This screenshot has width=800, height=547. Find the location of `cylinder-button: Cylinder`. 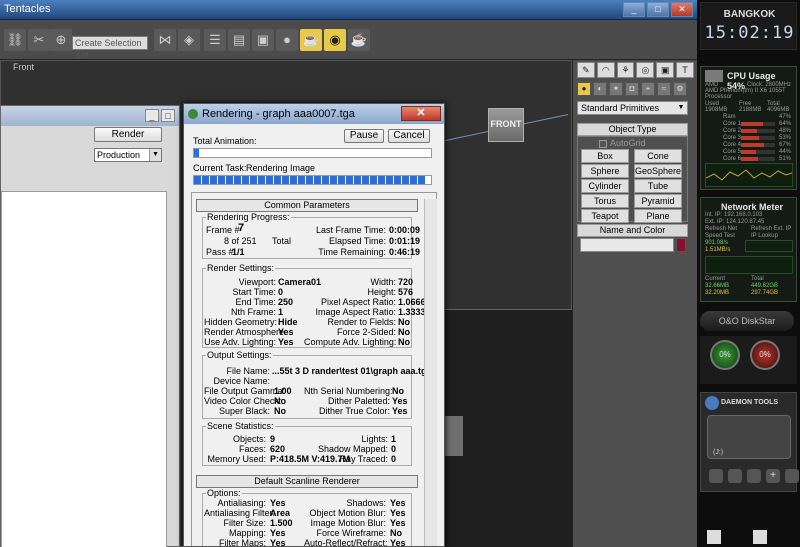

cylinder-button: Cylinder is located at coordinates (605, 186).